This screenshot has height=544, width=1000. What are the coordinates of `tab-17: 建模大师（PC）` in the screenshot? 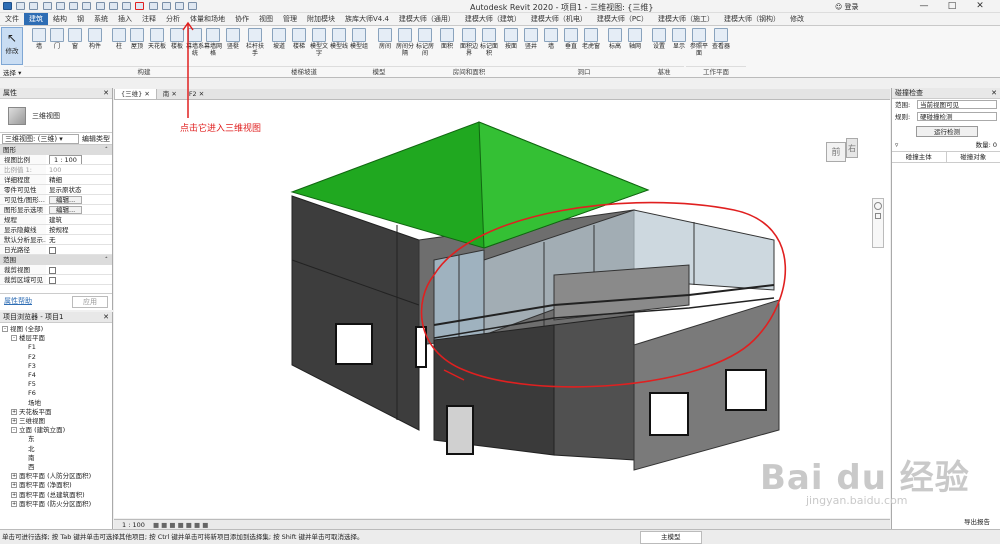 It's located at (622, 19).